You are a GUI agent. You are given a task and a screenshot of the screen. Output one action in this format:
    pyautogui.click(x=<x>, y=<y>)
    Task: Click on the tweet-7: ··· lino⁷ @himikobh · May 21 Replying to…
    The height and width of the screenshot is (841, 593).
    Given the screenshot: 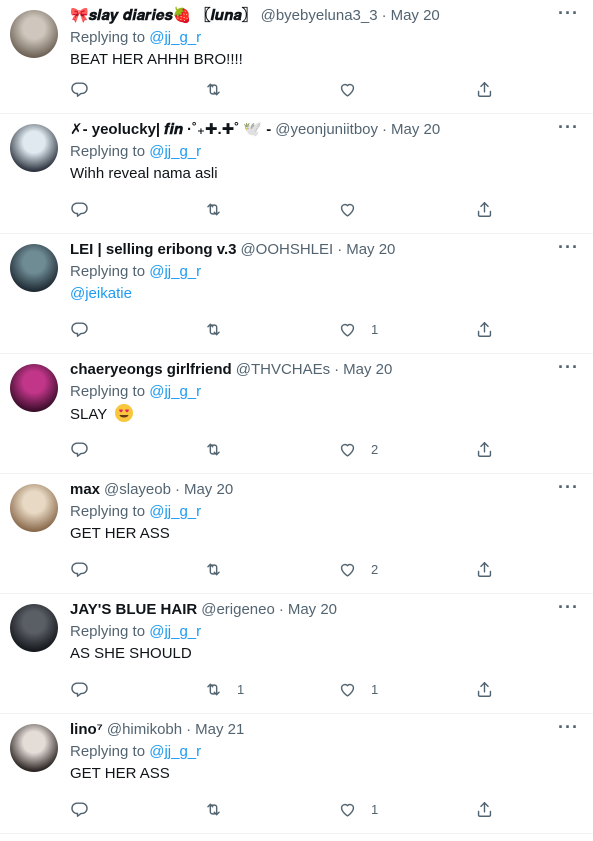 What is the action you would take?
    pyautogui.click(x=296, y=774)
    